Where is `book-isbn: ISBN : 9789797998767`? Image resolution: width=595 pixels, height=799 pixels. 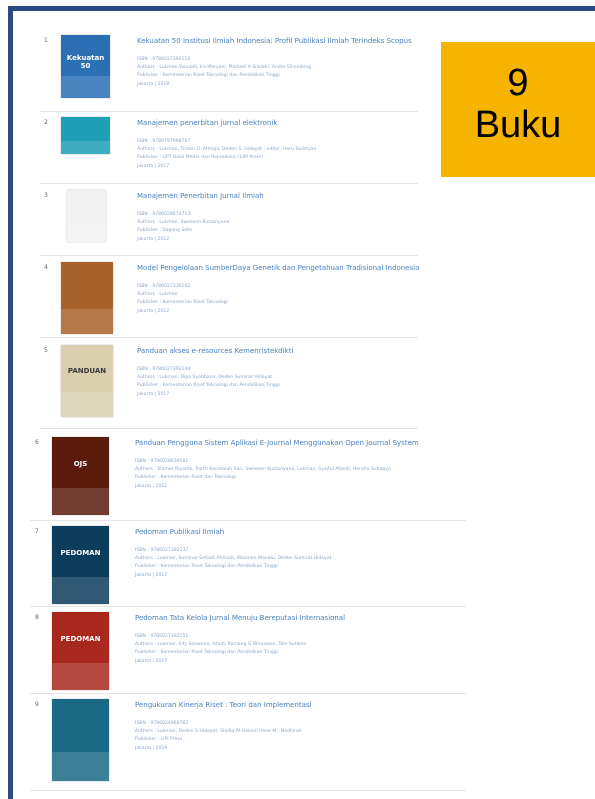 book-isbn: ISBN : 9789797998767 is located at coordinates (164, 141).